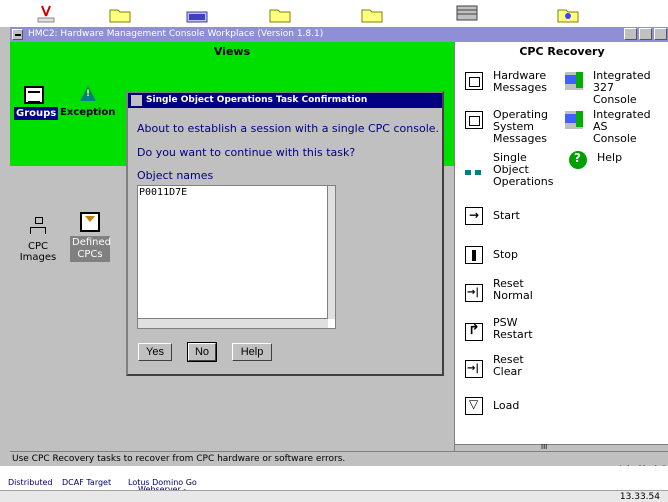 Image resolution: width=668 pixels, height=502 pixels. I want to click on cpc-recovery-title: CPC Recovery, so click(562, 51).